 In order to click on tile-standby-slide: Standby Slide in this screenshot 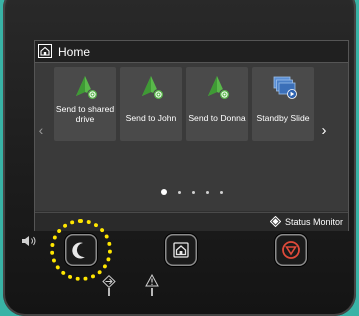, I will do `click(283, 104)`.